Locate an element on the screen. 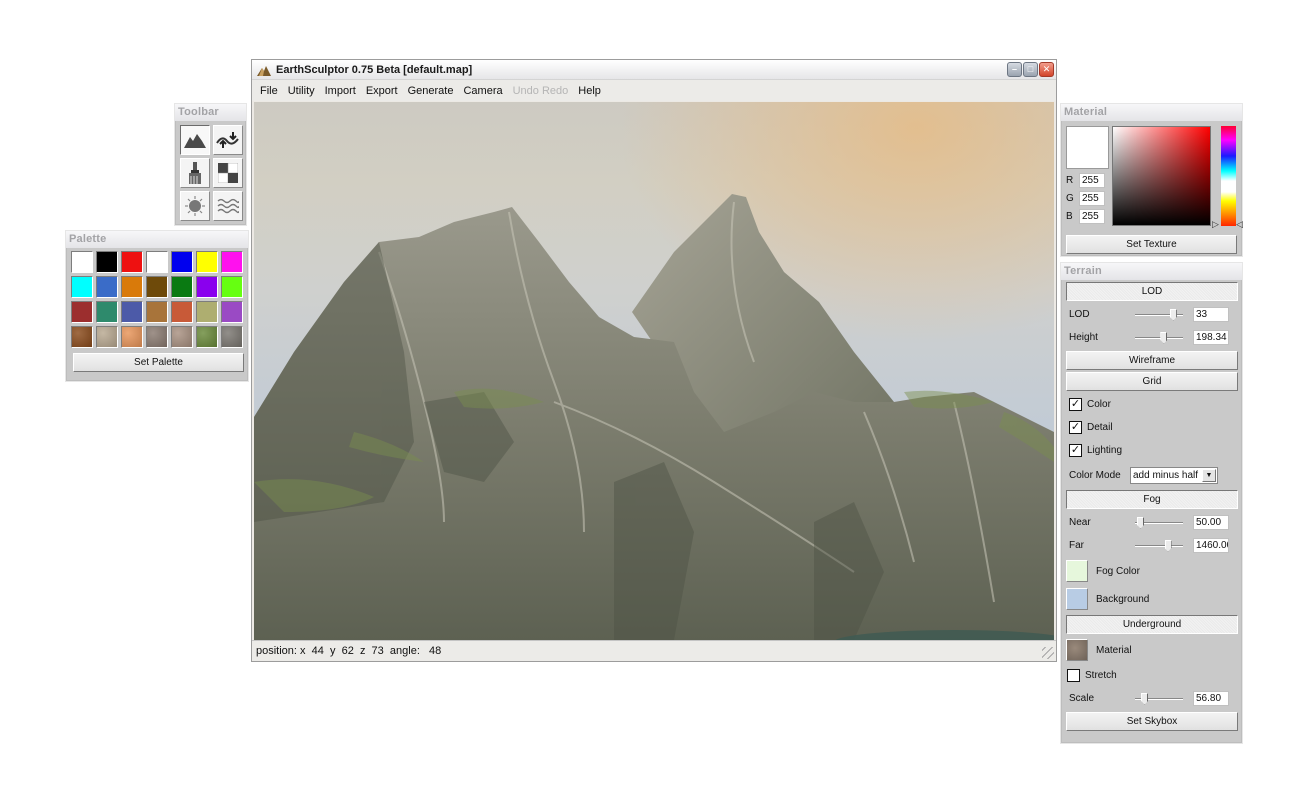 The width and height of the screenshot is (1311, 800). fog-section-header: Fog is located at coordinates (1152, 499).